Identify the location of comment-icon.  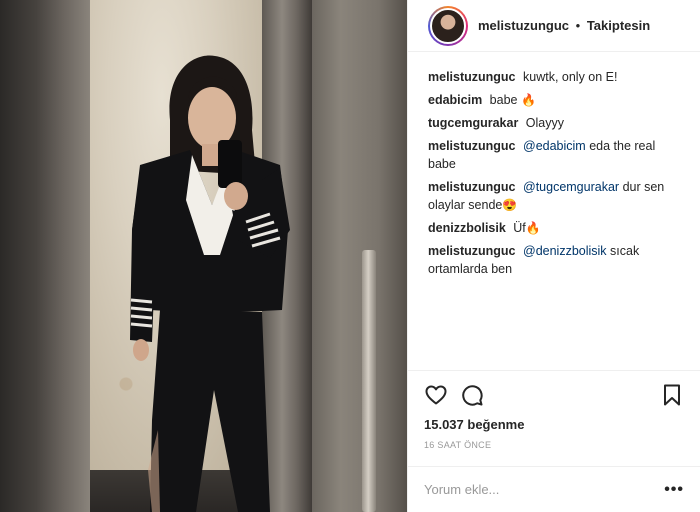
(472, 395).